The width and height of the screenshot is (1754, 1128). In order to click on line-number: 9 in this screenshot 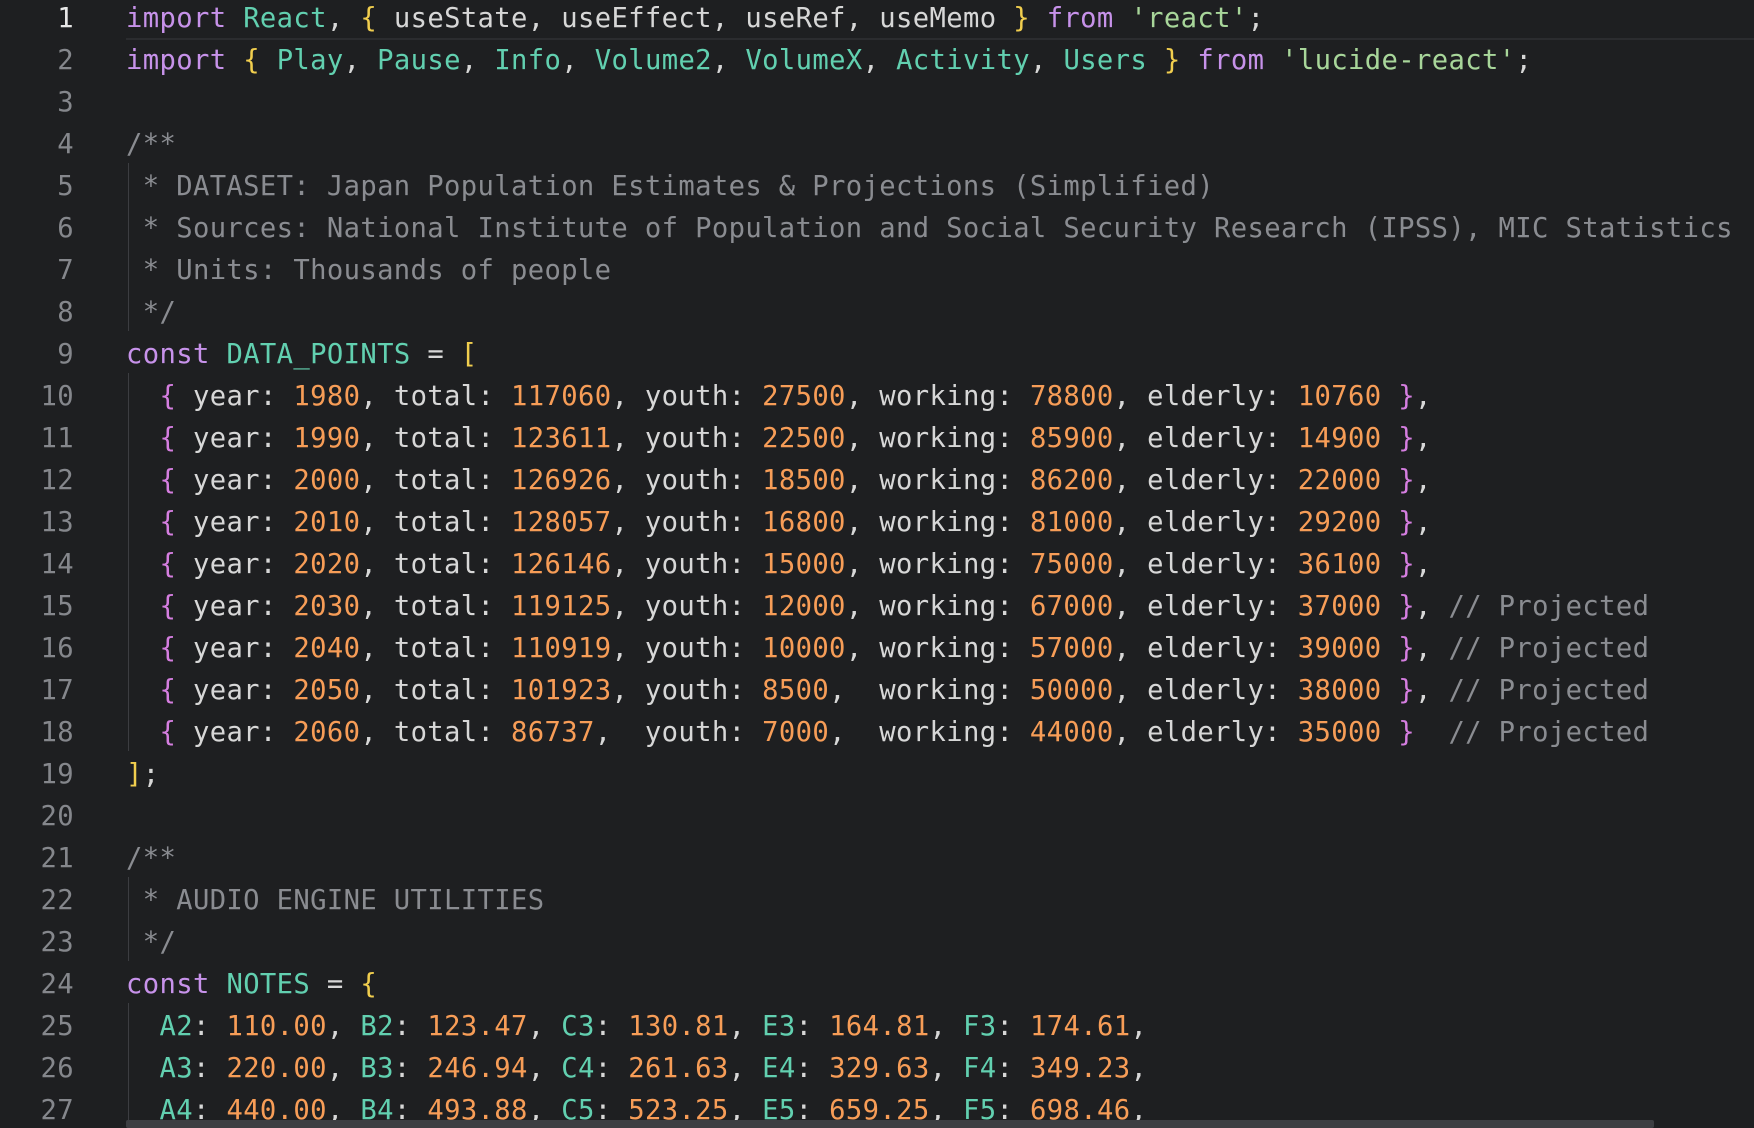, I will do `click(65, 354)`.